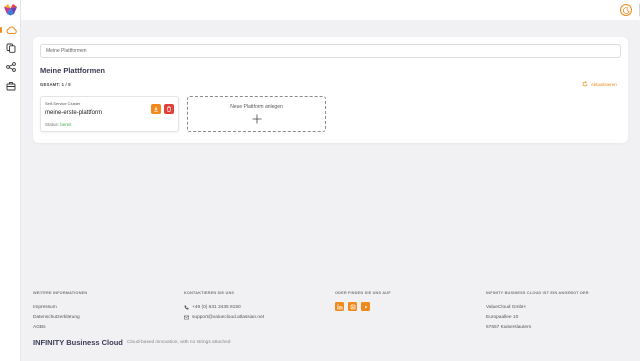 This screenshot has width=640, height=361. Describe the element at coordinates (352, 306) in the screenshot. I see `blogger-icon` at that location.